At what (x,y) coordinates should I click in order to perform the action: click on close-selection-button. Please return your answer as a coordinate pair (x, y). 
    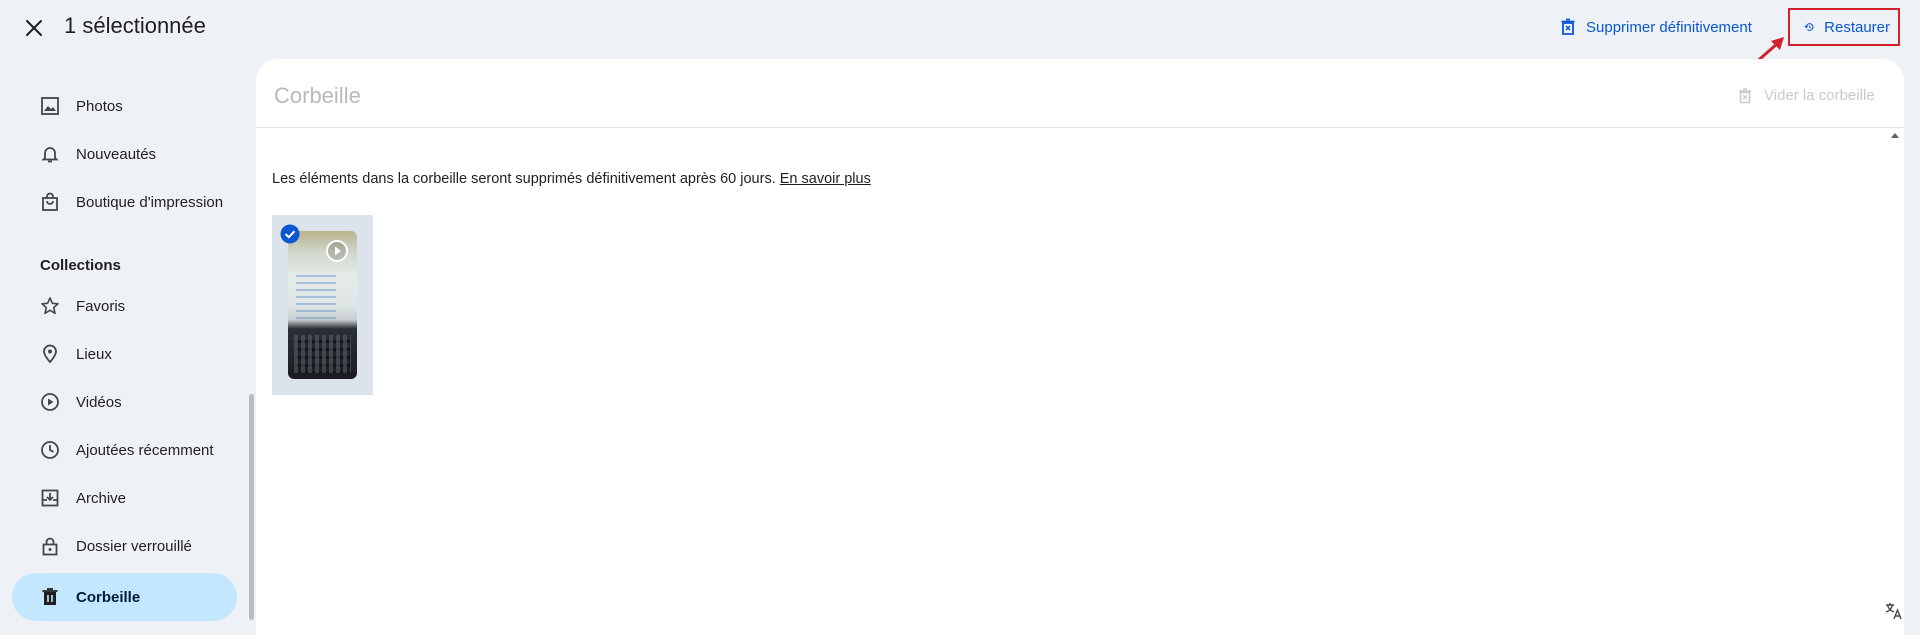
    Looking at the image, I should click on (34, 28).